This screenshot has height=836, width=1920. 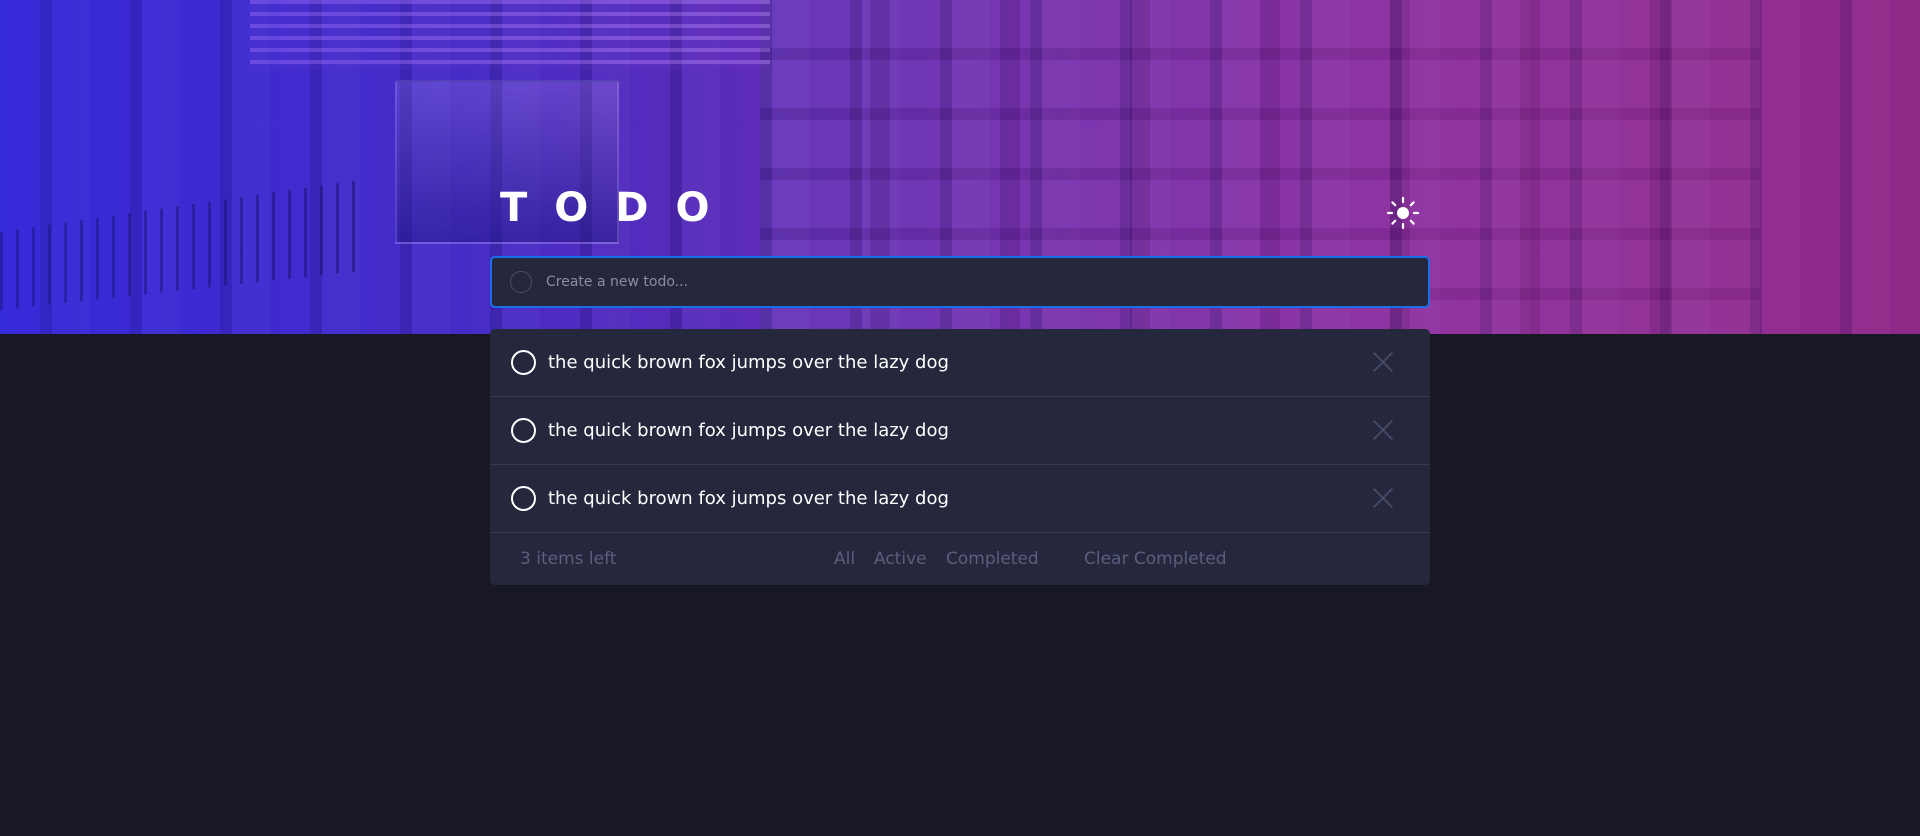 I want to click on filter-all: All, so click(x=844, y=559).